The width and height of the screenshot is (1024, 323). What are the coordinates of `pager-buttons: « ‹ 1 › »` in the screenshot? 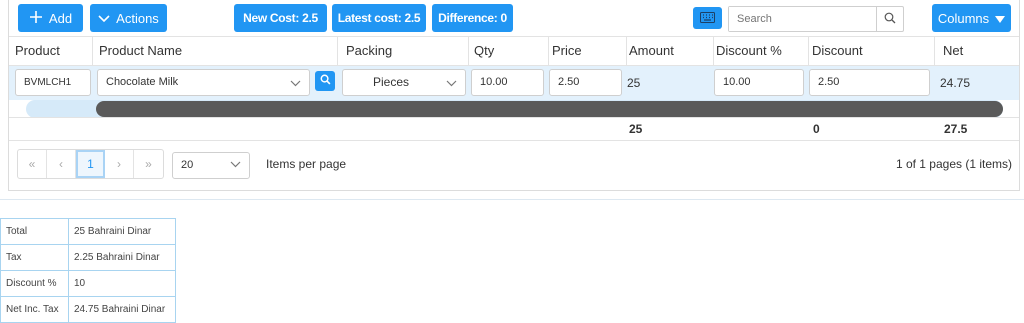 It's located at (90, 164).